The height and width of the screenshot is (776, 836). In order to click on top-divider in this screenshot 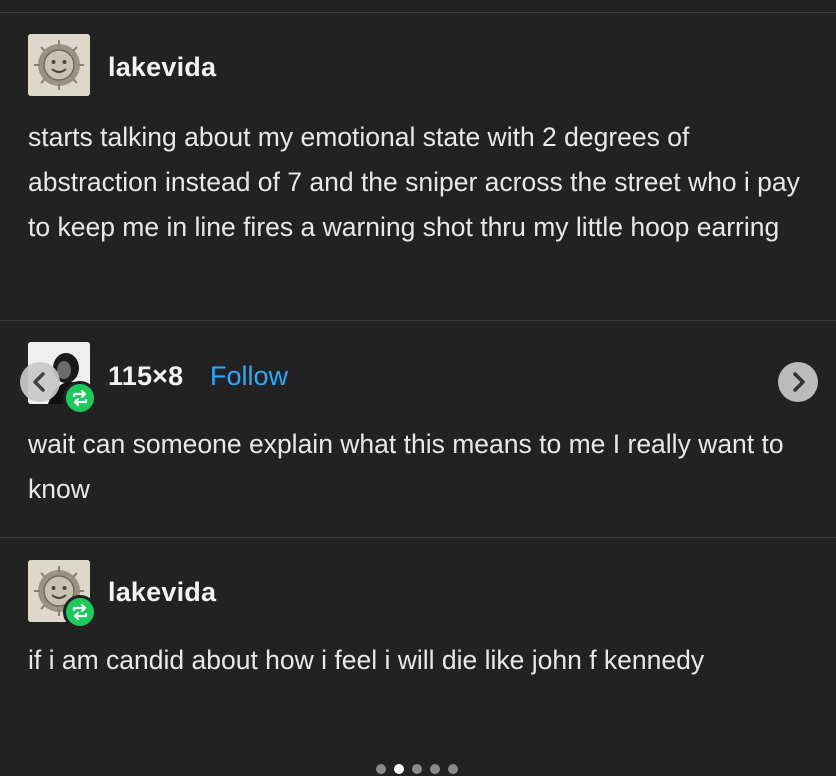, I will do `click(418, 12)`.